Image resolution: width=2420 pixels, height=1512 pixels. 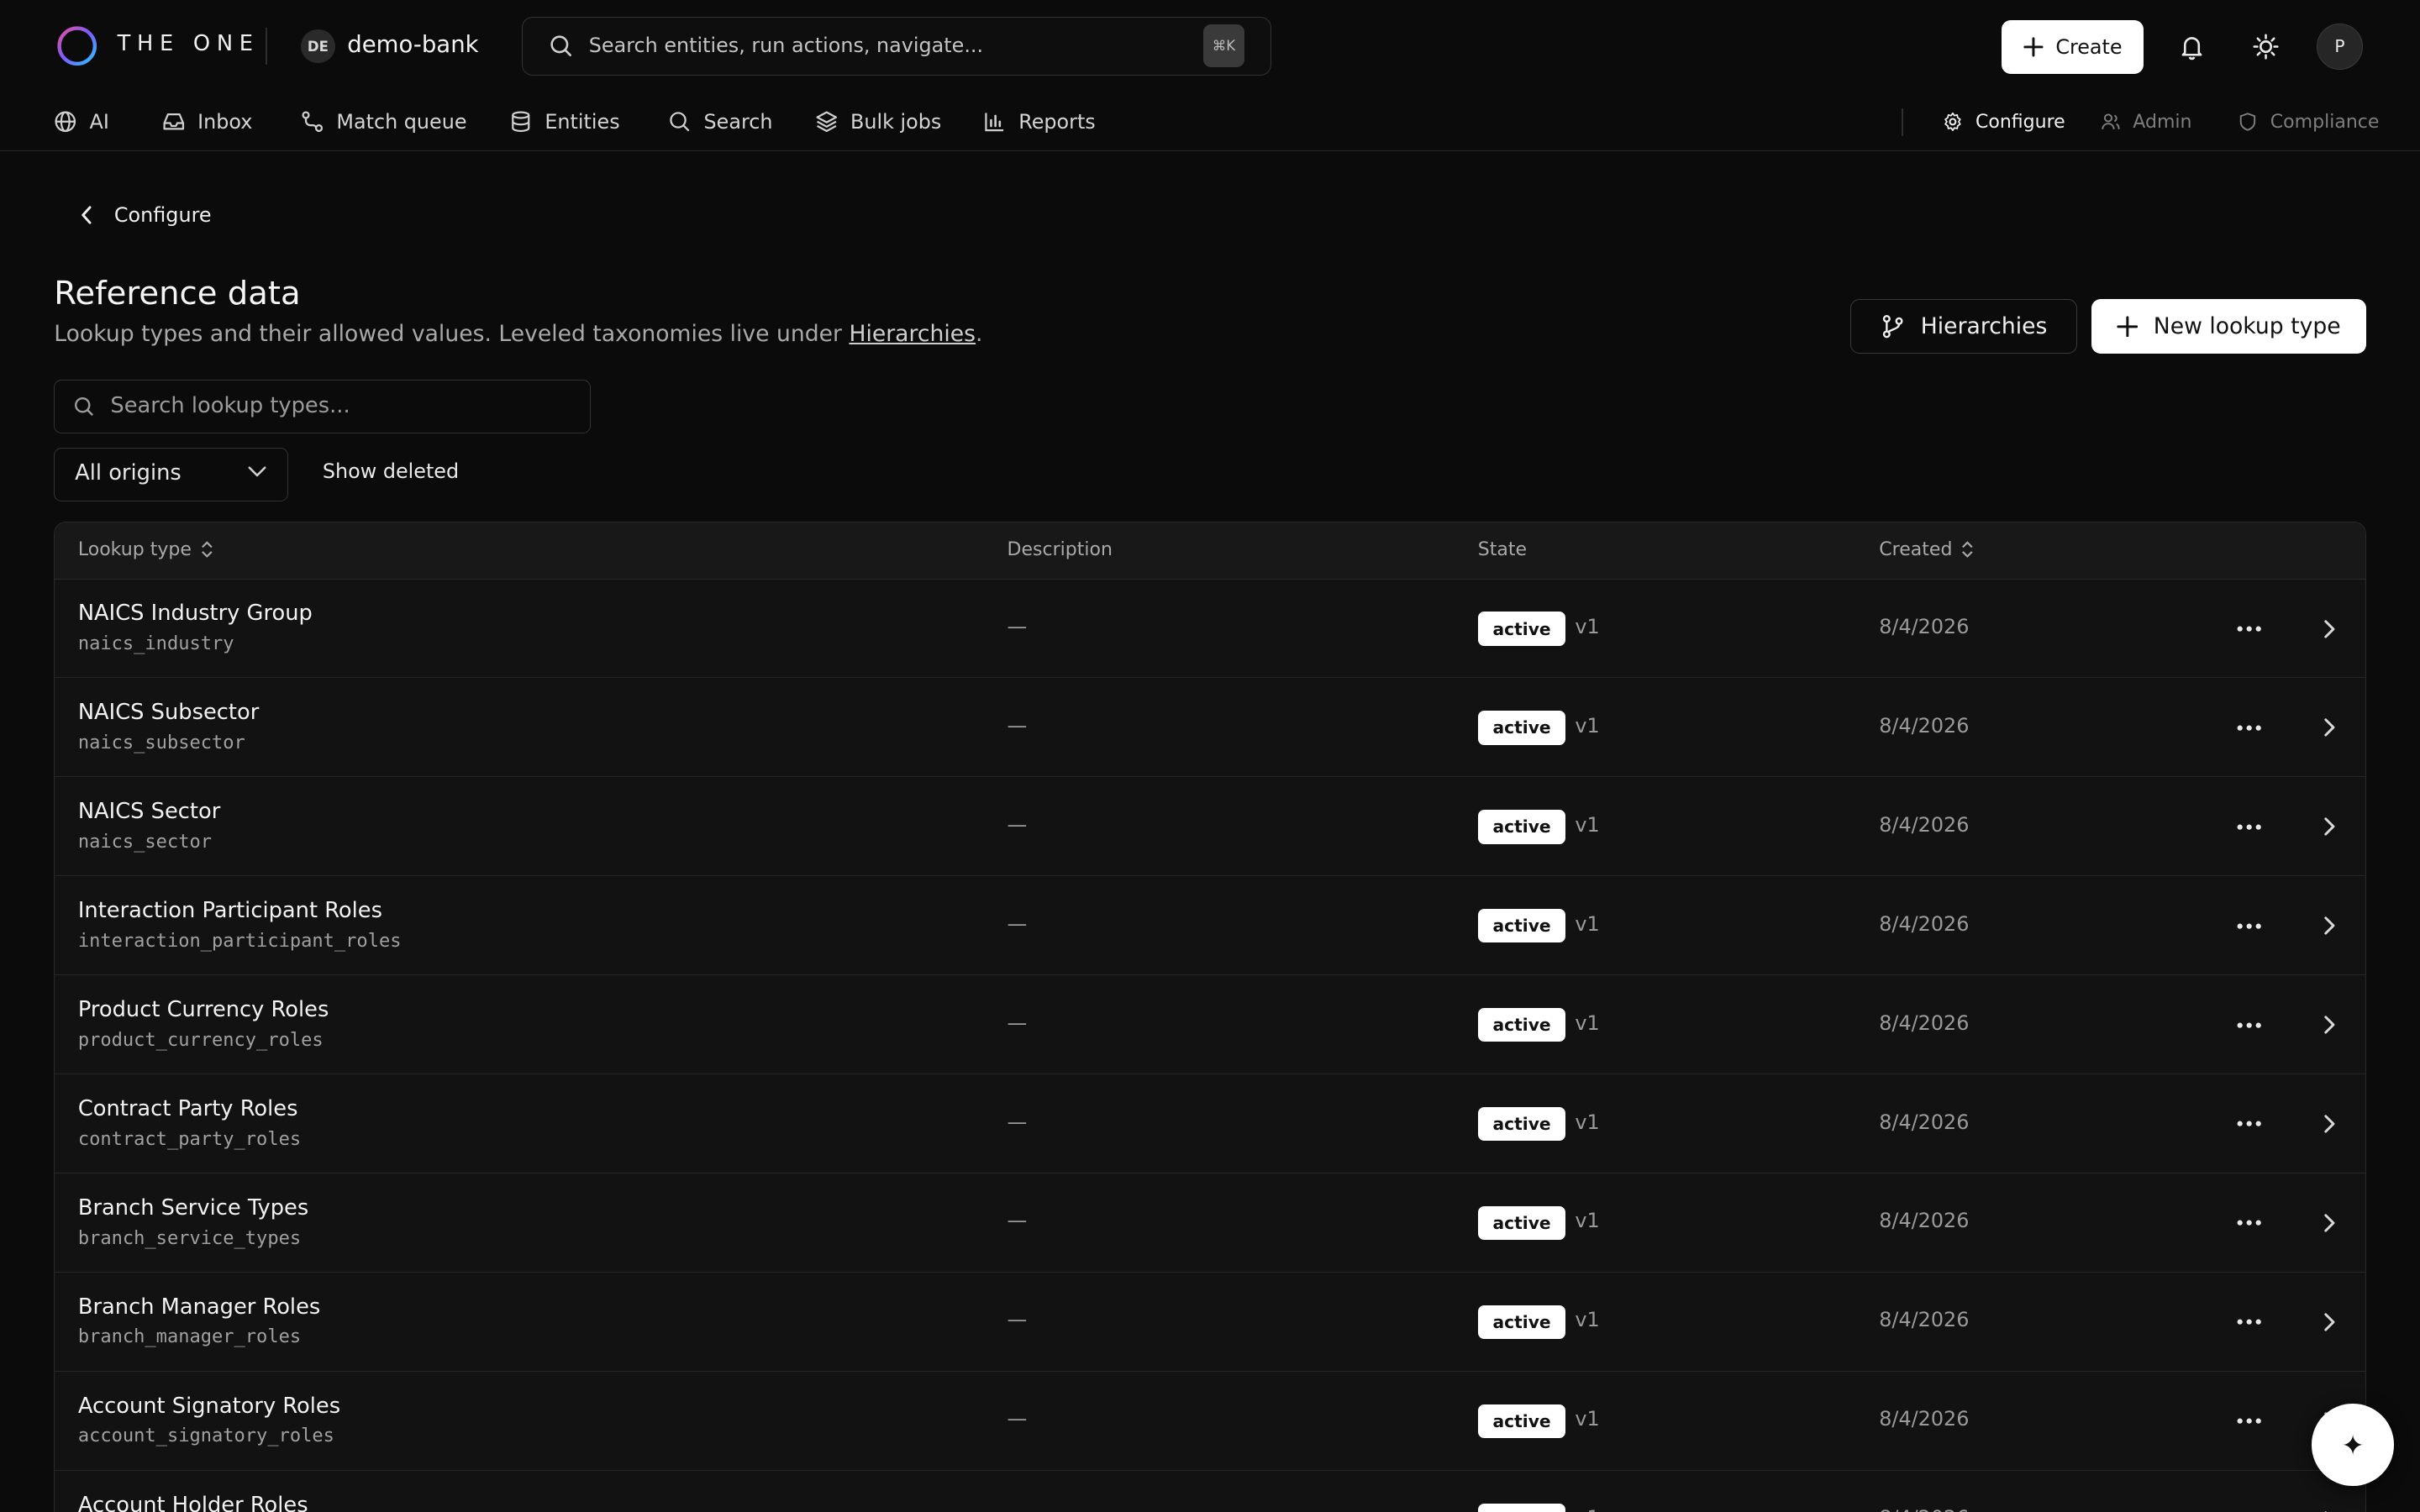 What do you see at coordinates (318, 46) in the screenshot?
I see `org-badge: DE` at bounding box center [318, 46].